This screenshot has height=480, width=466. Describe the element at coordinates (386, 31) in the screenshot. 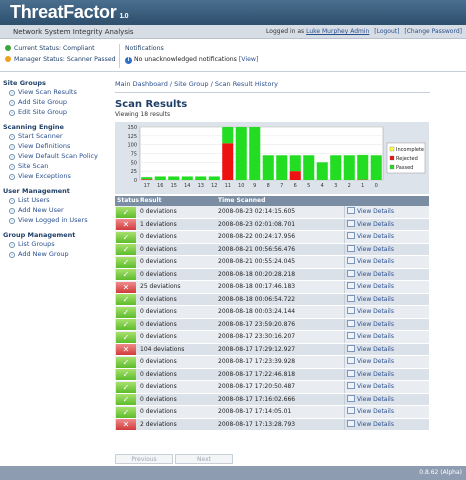

I see `logout-link: [Logout]` at that location.